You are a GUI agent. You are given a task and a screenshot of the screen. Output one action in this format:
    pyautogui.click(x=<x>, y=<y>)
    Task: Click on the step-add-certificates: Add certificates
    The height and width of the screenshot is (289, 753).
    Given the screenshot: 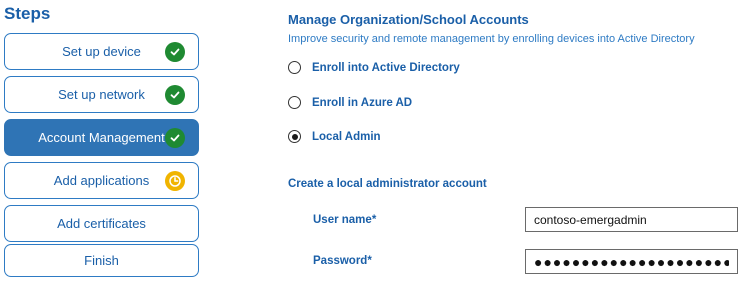 What is the action you would take?
    pyautogui.click(x=101, y=223)
    